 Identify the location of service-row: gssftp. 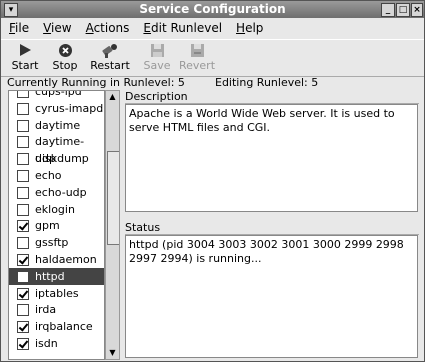
(56, 242).